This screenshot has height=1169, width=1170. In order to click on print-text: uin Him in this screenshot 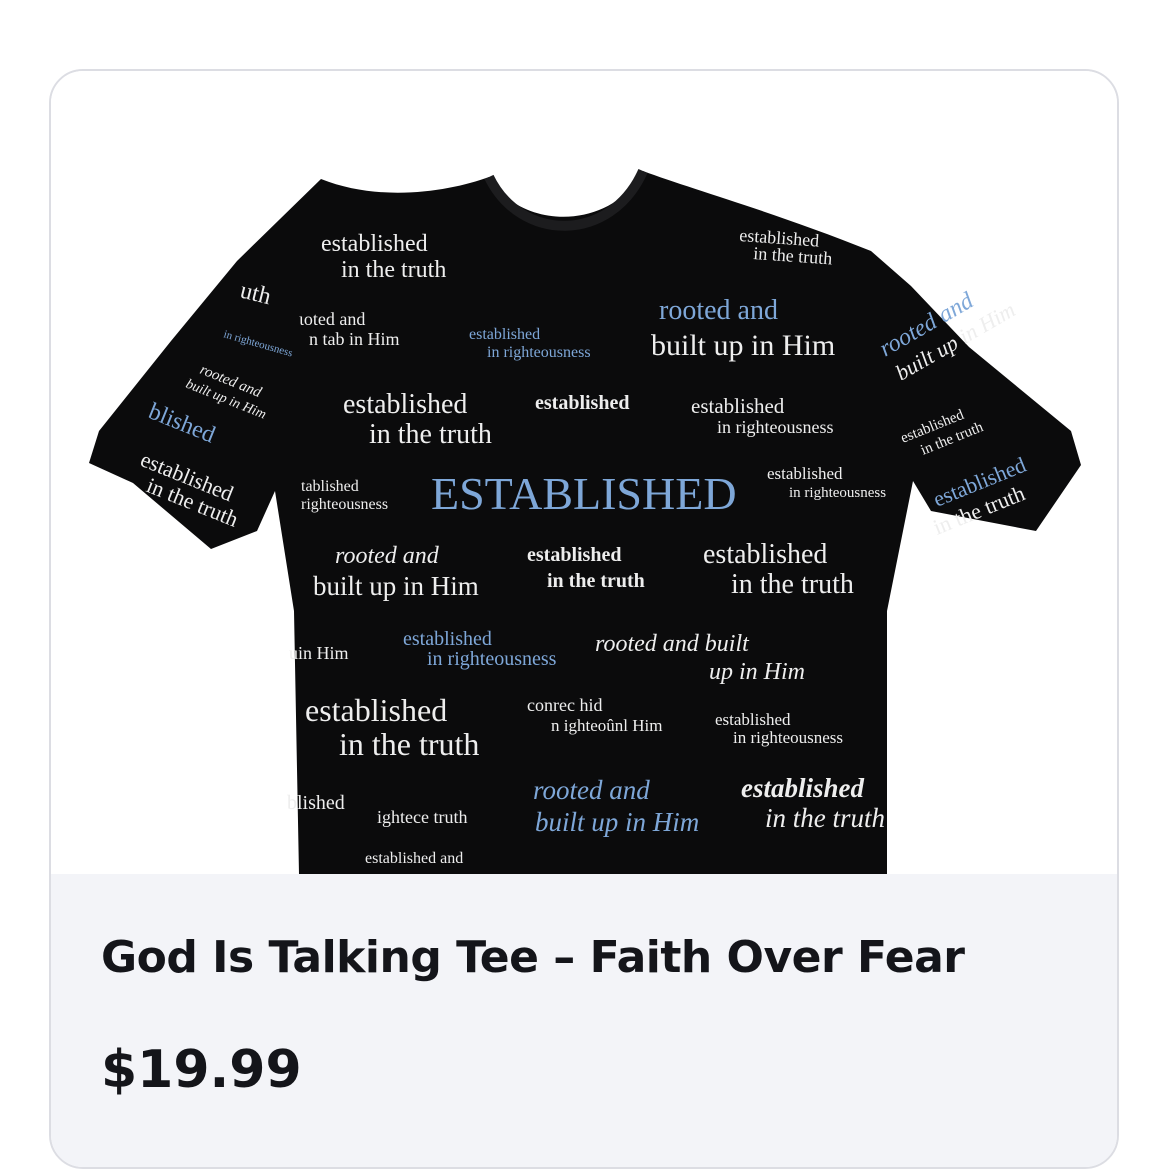, I will do `click(319, 653)`.